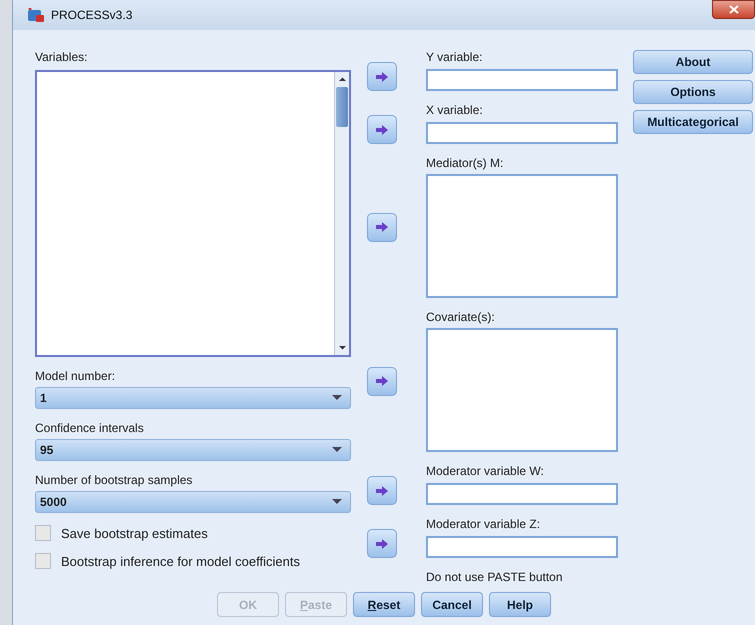 The height and width of the screenshot is (625, 755). Describe the element at coordinates (36, 15) in the screenshot. I see `app-icon` at that location.